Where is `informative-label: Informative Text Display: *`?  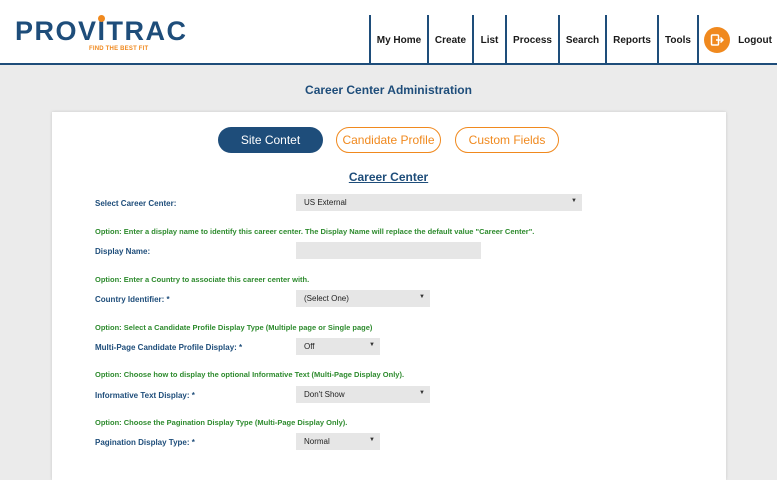 informative-label: Informative Text Display: * is located at coordinates (145, 395).